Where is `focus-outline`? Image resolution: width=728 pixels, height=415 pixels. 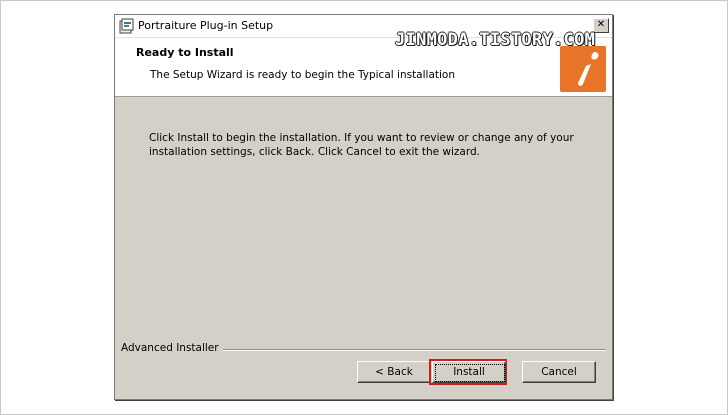 focus-outline is located at coordinates (470, 373).